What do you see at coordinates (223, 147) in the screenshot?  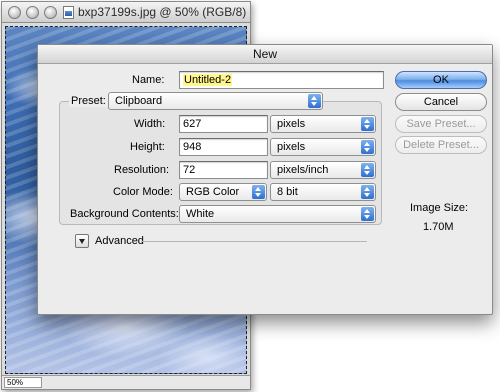 I see `height-field: 948` at bounding box center [223, 147].